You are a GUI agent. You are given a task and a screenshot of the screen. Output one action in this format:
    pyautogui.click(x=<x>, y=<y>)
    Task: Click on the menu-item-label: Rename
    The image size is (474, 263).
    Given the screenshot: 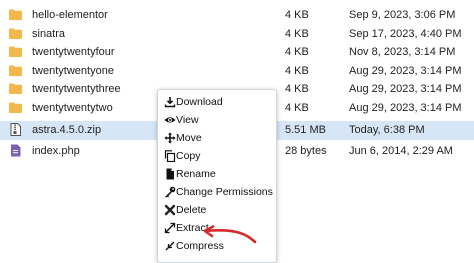 What is the action you would take?
    pyautogui.click(x=196, y=174)
    